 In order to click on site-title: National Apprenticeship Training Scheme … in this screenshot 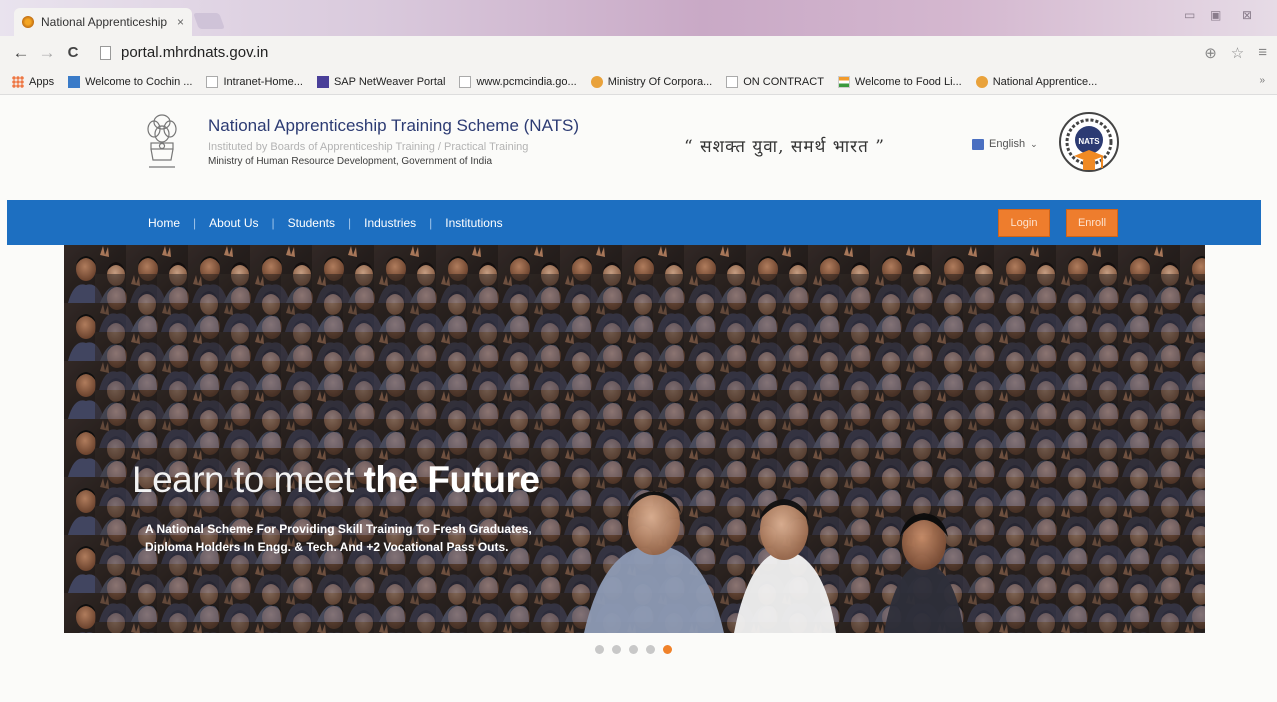, I will do `click(394, 125)`.